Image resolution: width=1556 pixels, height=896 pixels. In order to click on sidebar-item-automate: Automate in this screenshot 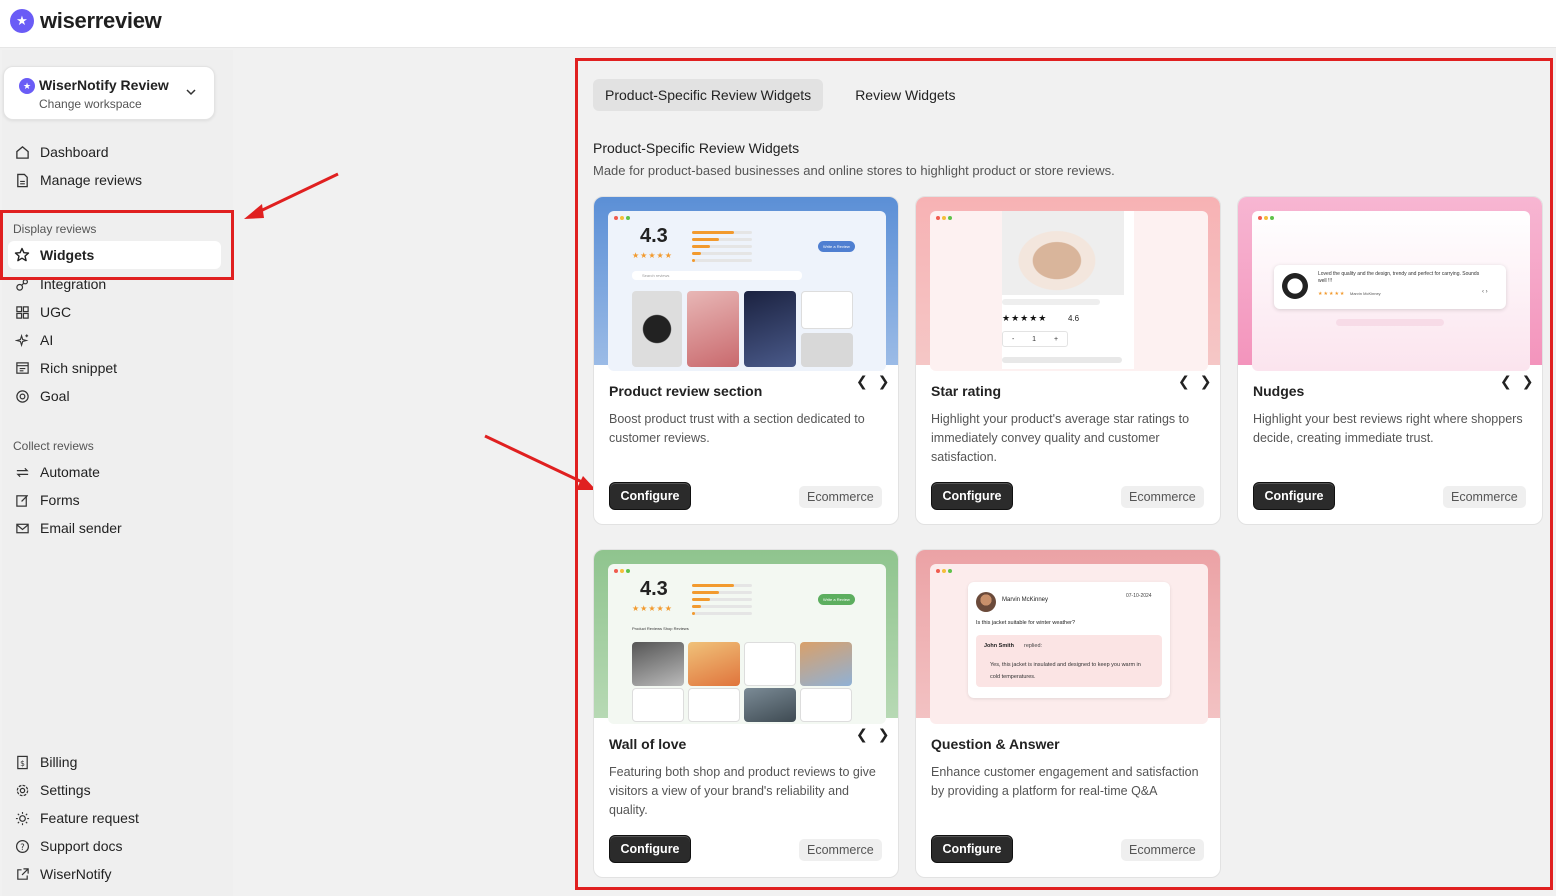, I will do `click(57, 472)`.